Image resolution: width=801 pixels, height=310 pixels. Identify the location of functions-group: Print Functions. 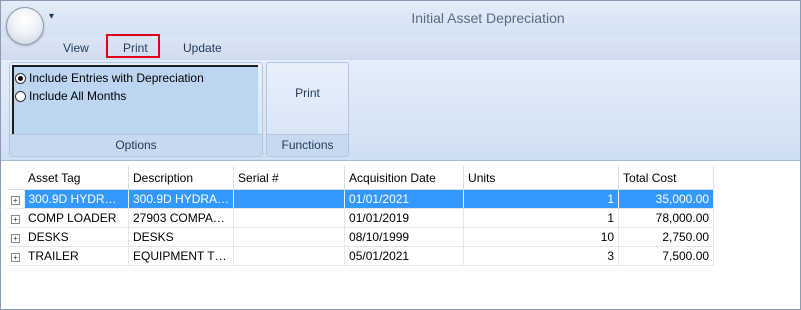
(307, 109).